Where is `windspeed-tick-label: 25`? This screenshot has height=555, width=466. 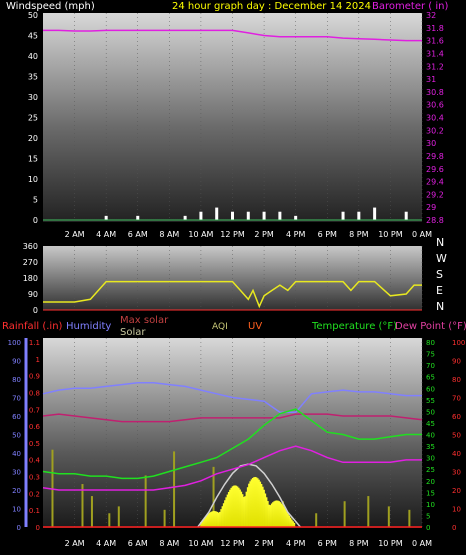 windspeed-tick-label: 25 is located at coordinates (33, 118).